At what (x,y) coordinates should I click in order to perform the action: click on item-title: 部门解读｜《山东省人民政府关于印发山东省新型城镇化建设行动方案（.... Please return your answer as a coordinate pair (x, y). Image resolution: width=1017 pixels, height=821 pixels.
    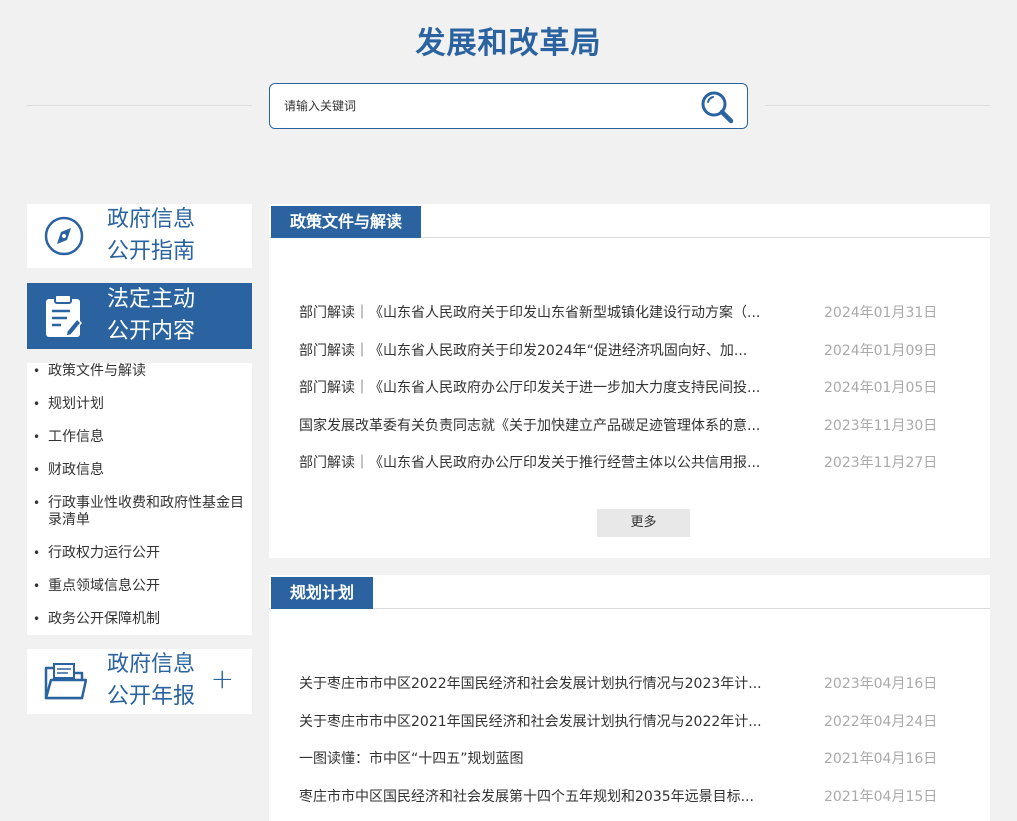
    Looking at the image, I should click on (546, 313).